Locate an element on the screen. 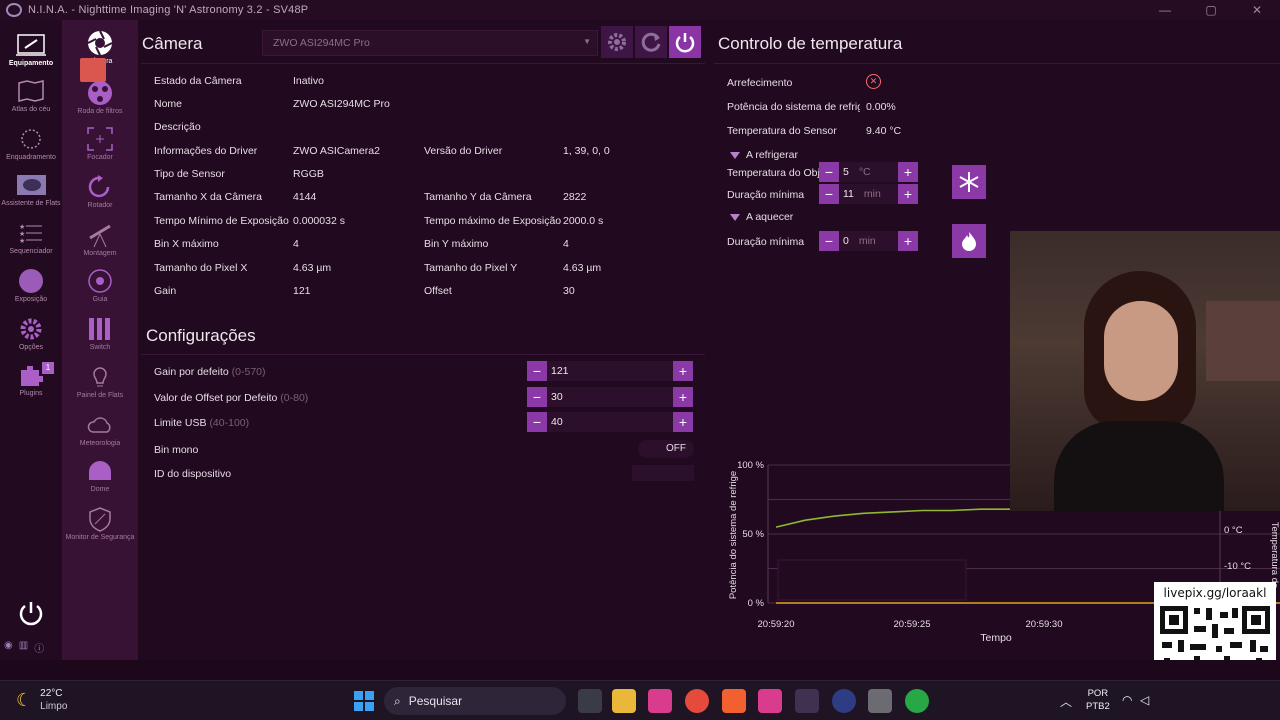 The image size is (1280, 720). taskbar-search: ⌕ Pesquisar is located at coordinates (475, 701).